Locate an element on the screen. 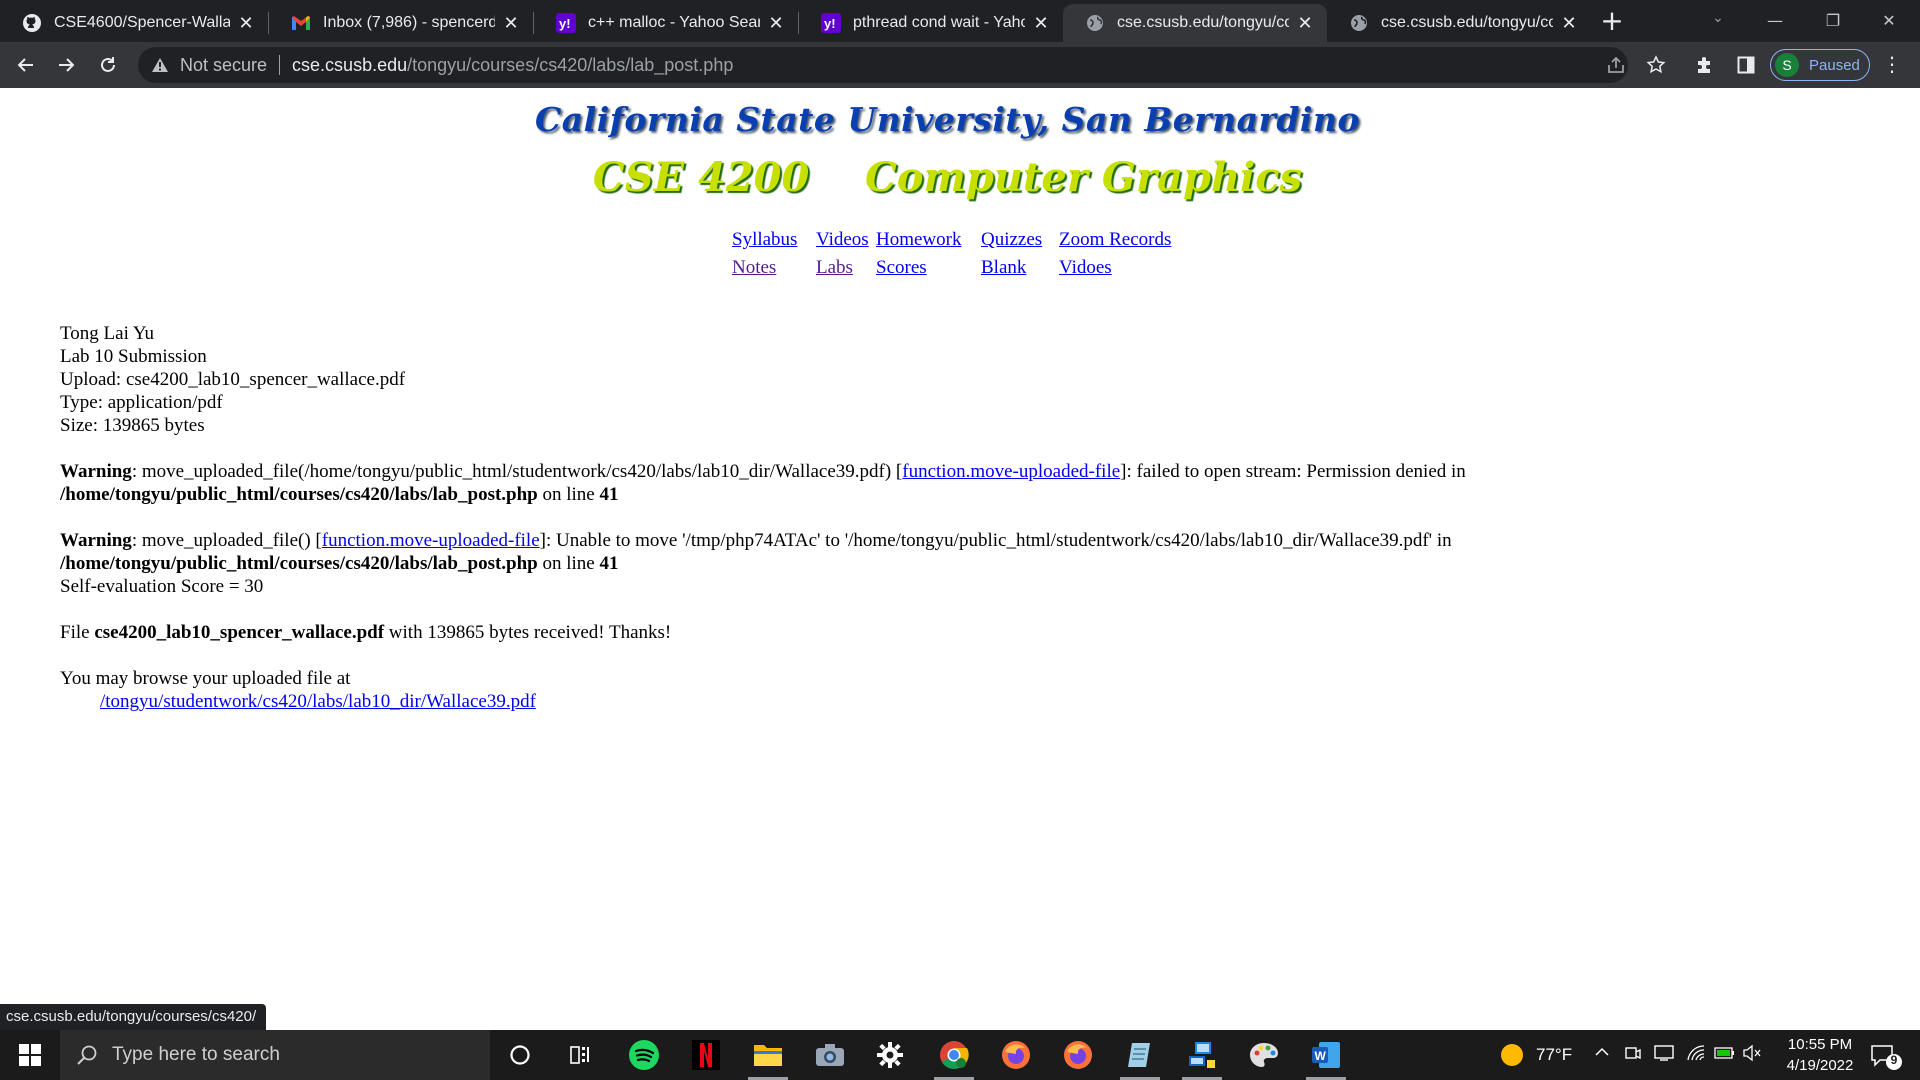  task-view-icon is located at coordinates (580, 1055).